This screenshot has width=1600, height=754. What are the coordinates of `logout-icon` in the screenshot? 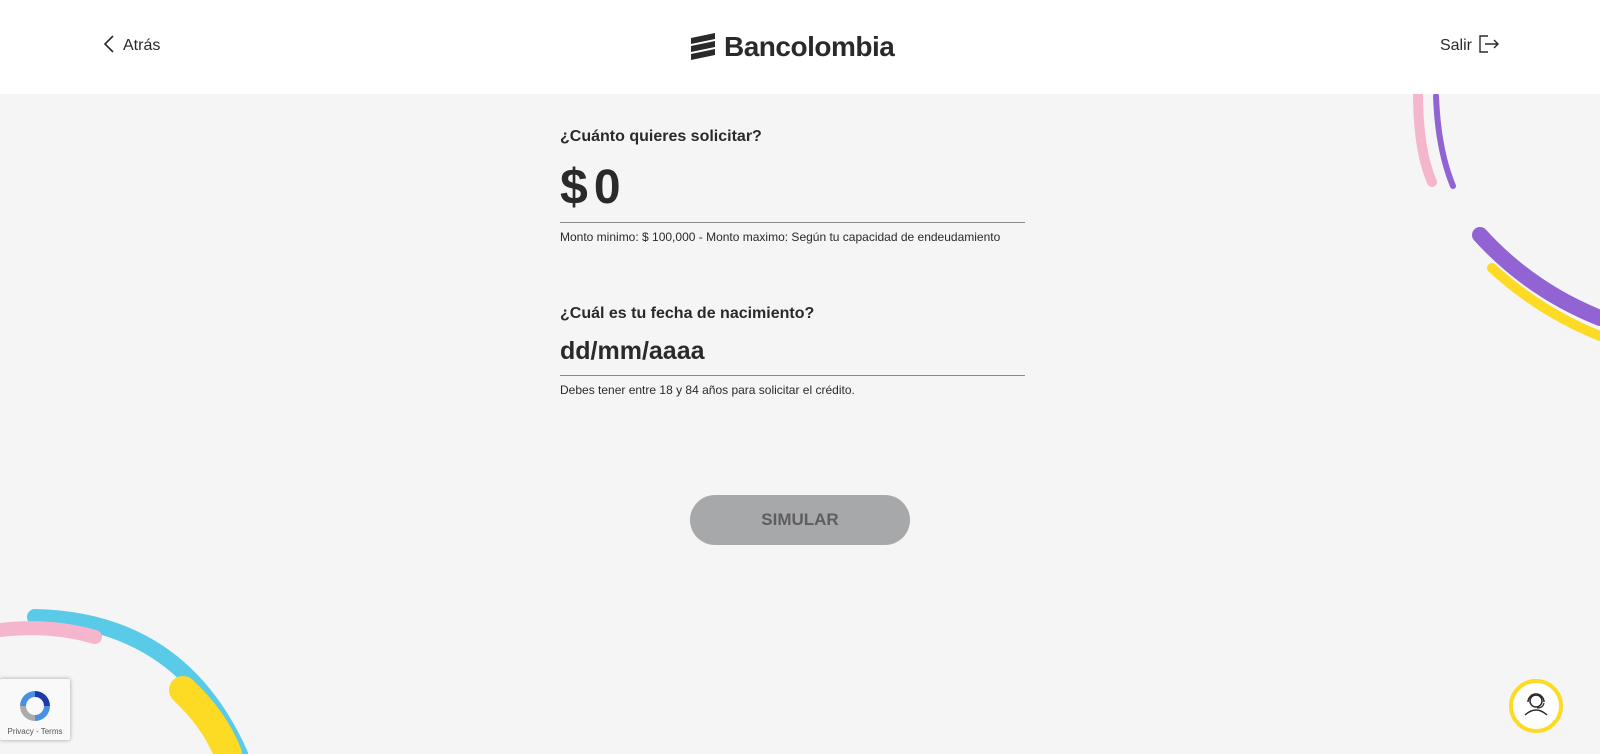 It's located at (1489, 46).